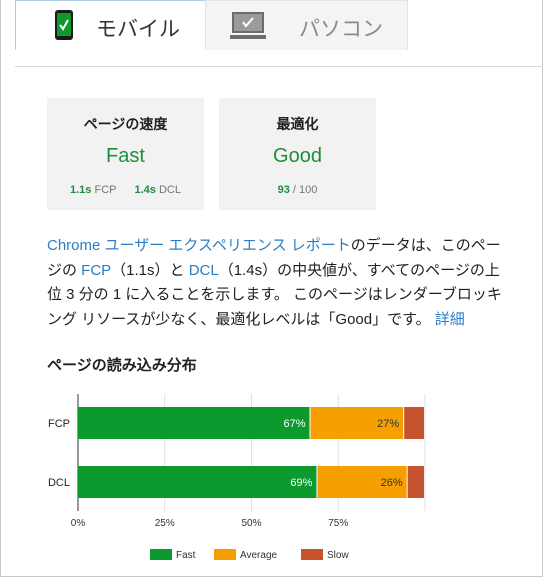 This screenshot has height=577, width=543. Describe the element at coordinates (186, 555) in the screenshot. I see `legend-label-fast: Fast` at that location.